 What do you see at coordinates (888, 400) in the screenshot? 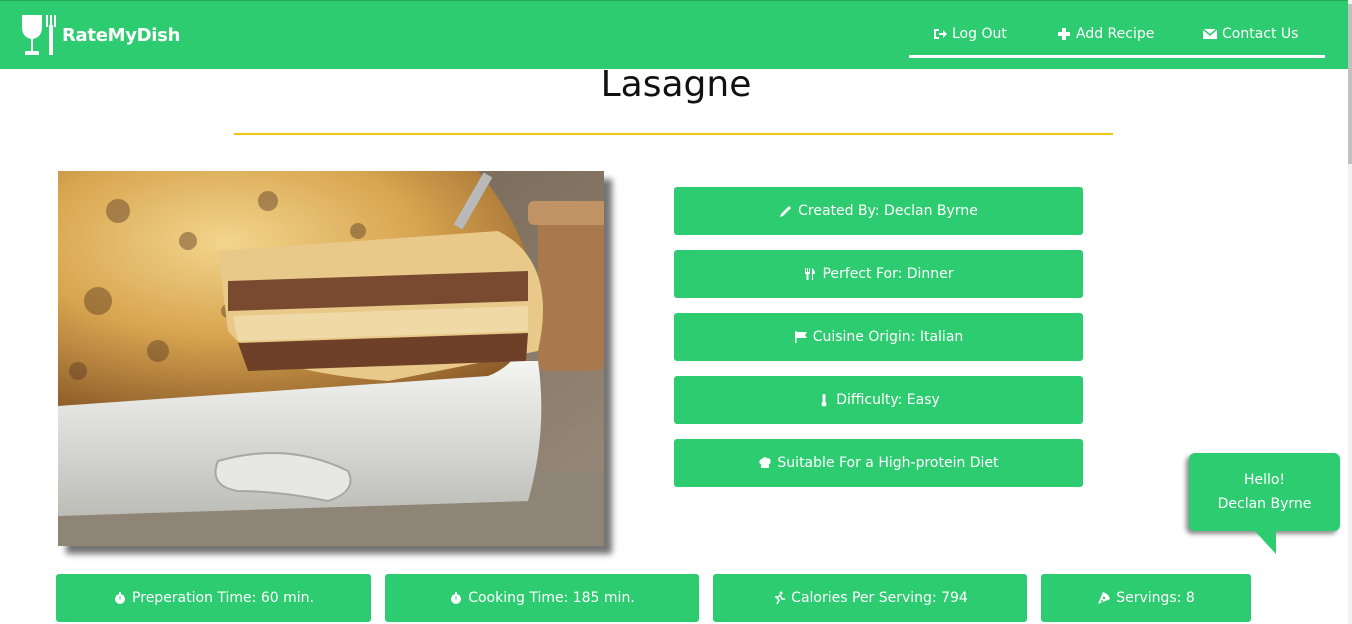
I see `difficulty-label: Difficulty: Easy` at bounding box center [888, 400].